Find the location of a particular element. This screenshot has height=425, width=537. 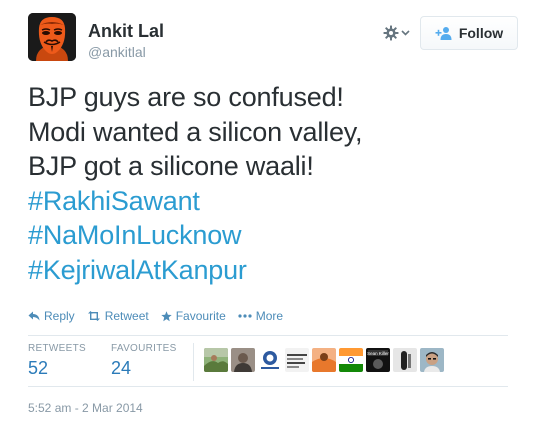

more-button: More is located at coordinates (260, 316).